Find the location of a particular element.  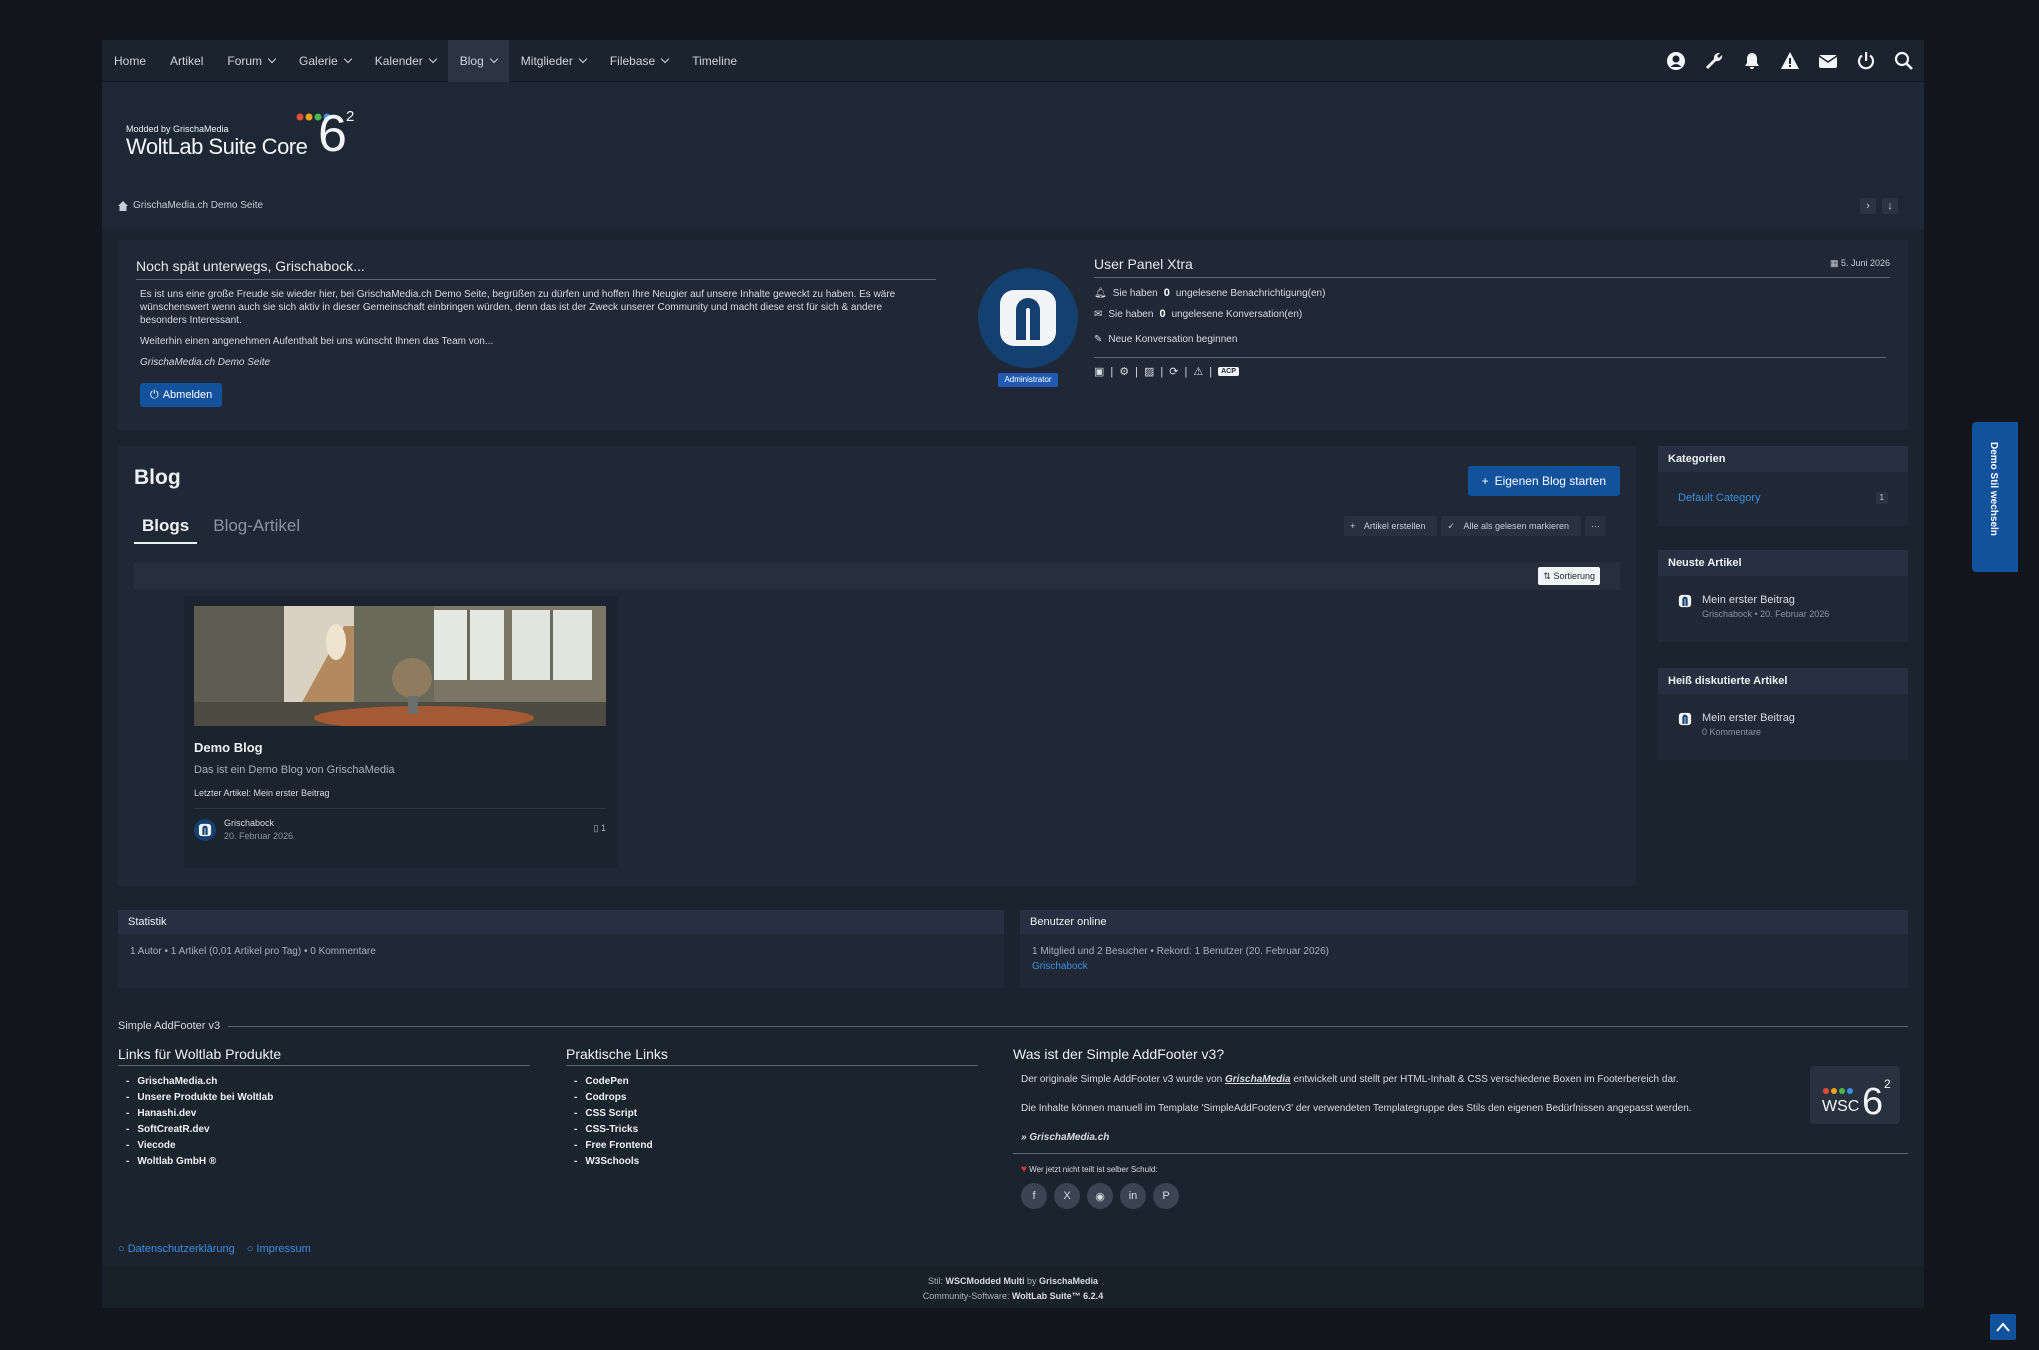

linkedin-icon: in is located at coordinates (1133, 1196).